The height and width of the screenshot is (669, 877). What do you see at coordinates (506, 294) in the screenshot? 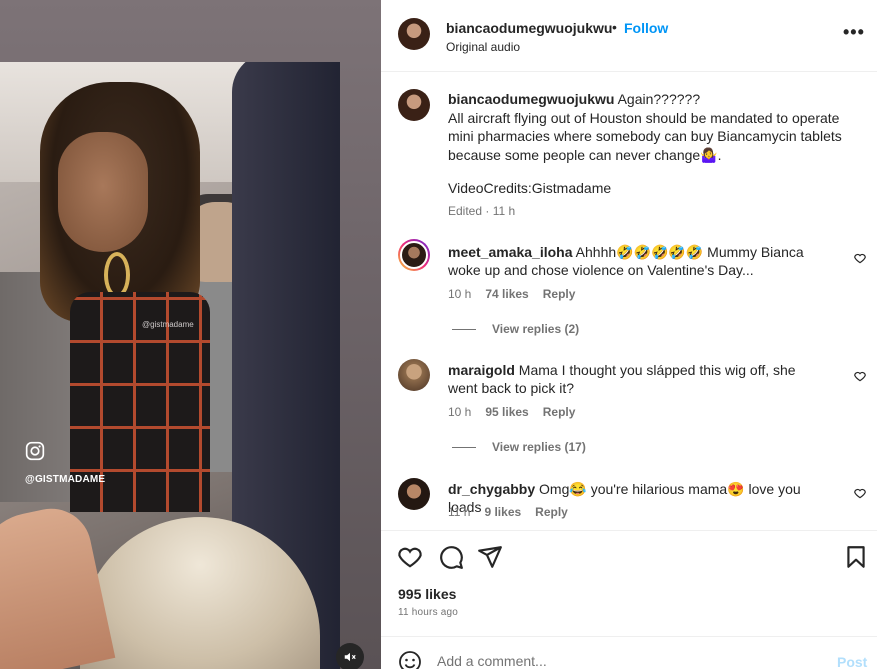
I see `comment-likes: 74 likes` at bounding box center [506, 294].